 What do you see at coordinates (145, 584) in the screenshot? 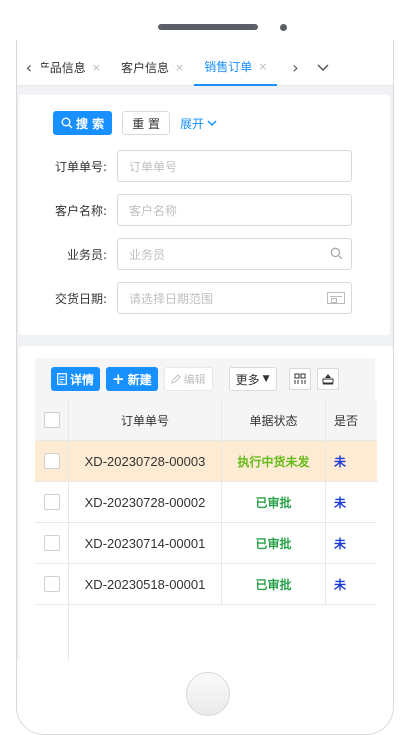
I see `order-no-cell: XD-20230518-00001` at bounding box center [145, 584].